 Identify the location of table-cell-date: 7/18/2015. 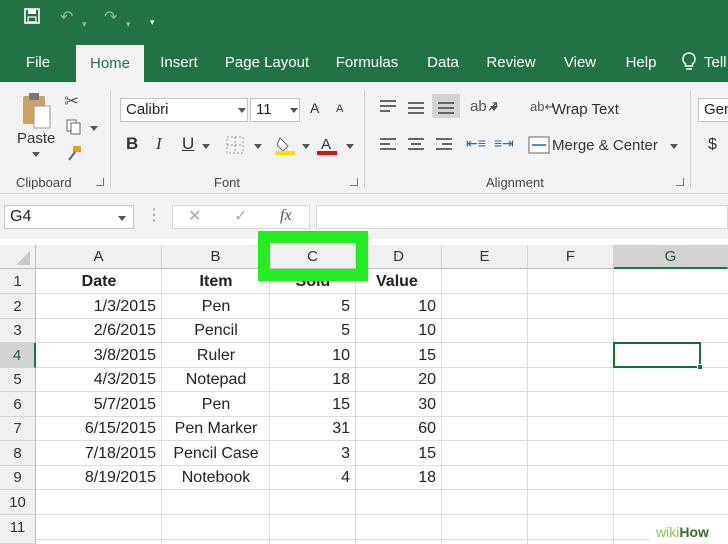
(99, 454).